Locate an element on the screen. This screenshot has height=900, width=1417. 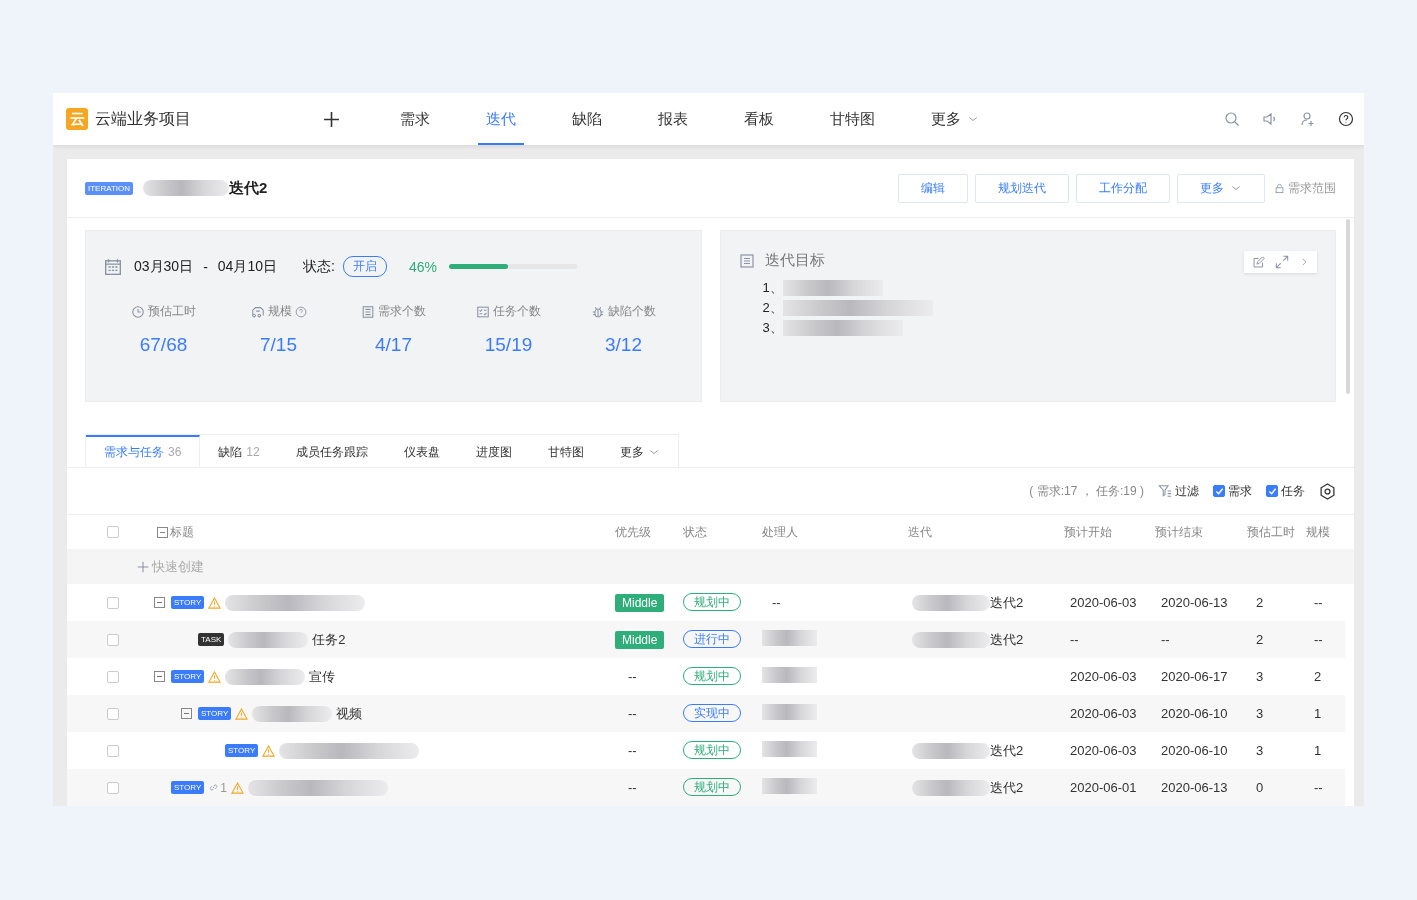
document-icon is located at coordinates (746, 260).